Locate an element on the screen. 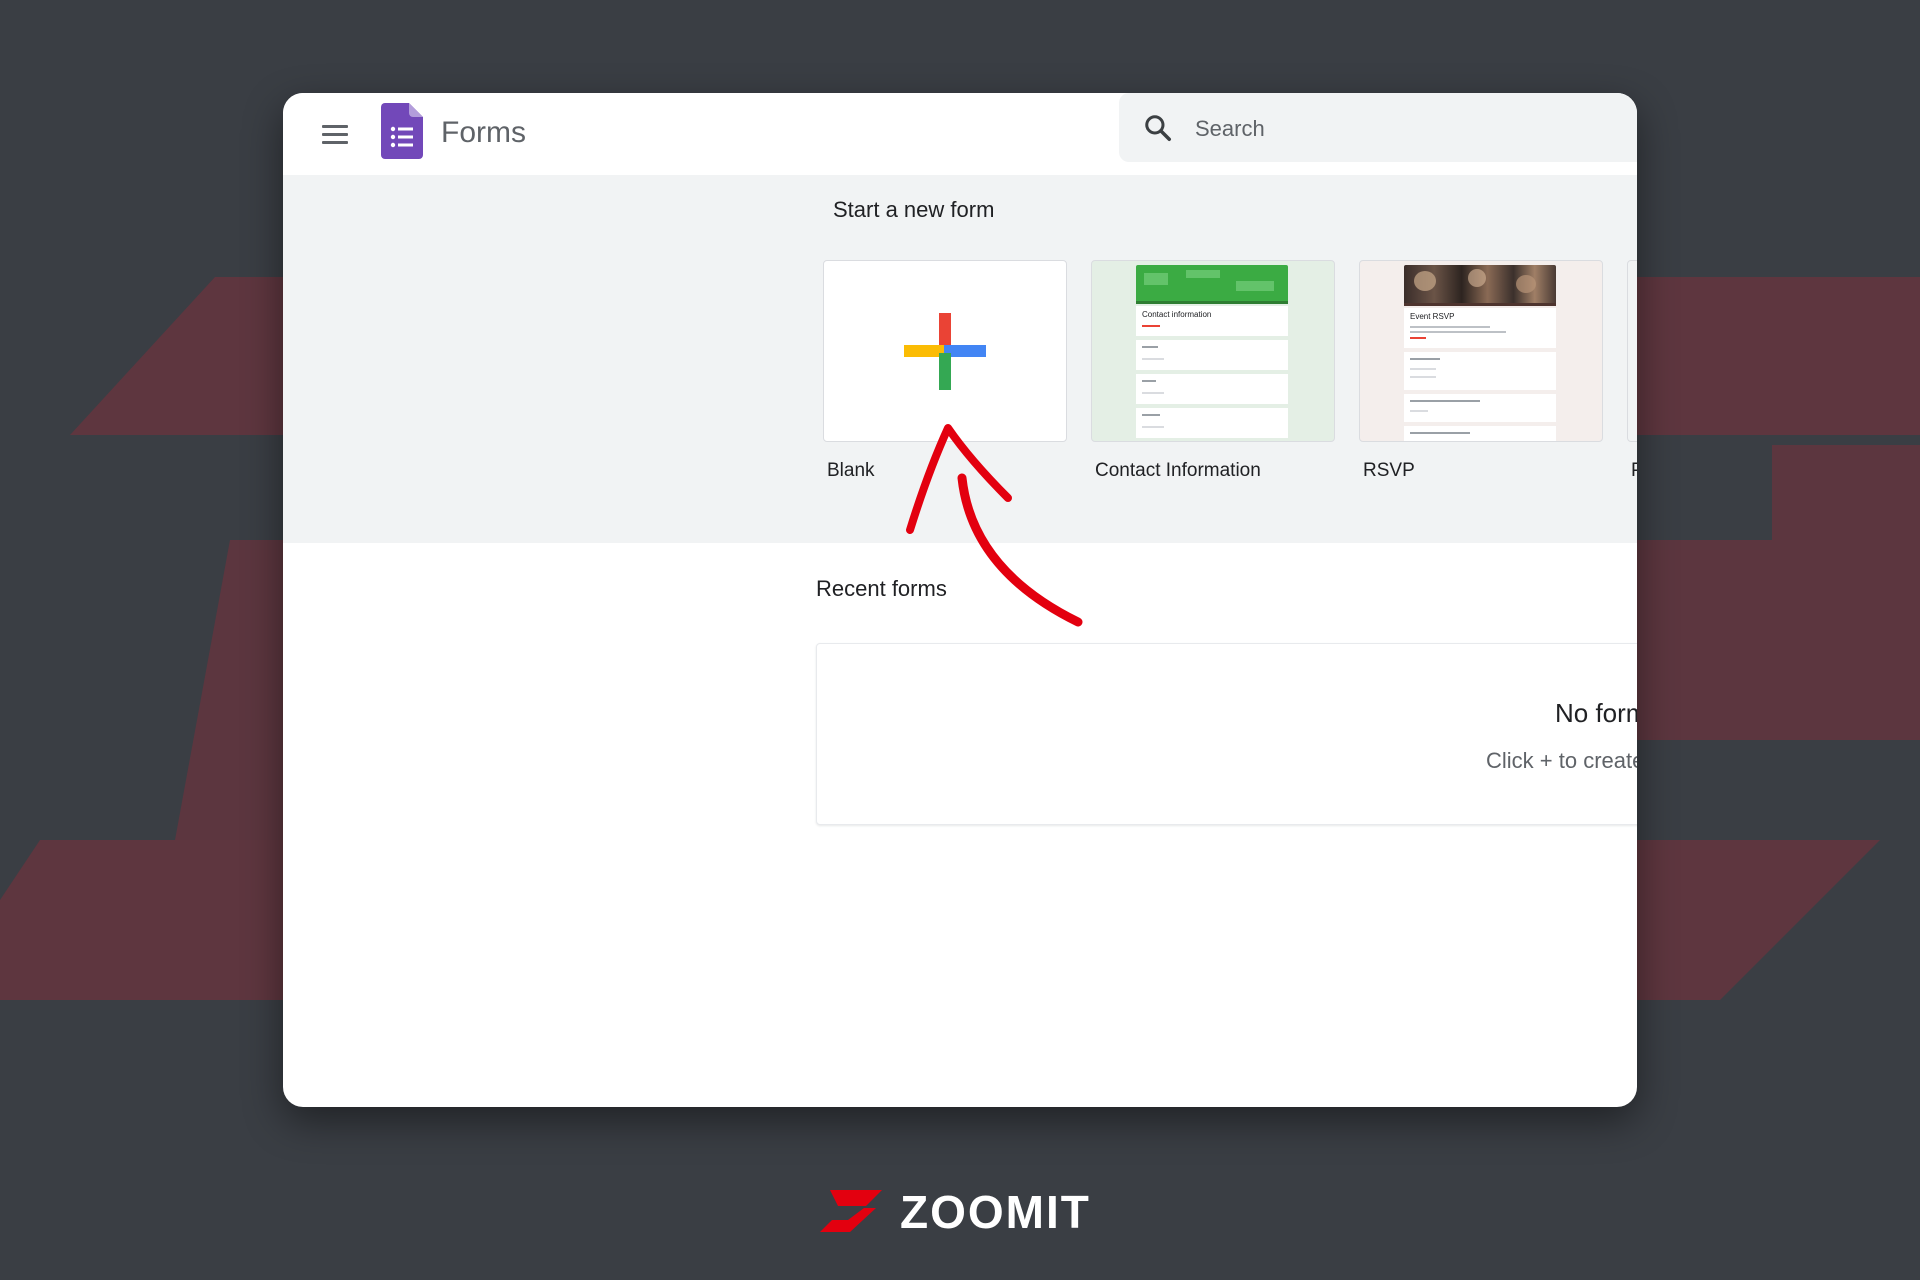 The width and height of the screenshot is (1920, 1280). main-menu-button is located at coordinates (335, 134).